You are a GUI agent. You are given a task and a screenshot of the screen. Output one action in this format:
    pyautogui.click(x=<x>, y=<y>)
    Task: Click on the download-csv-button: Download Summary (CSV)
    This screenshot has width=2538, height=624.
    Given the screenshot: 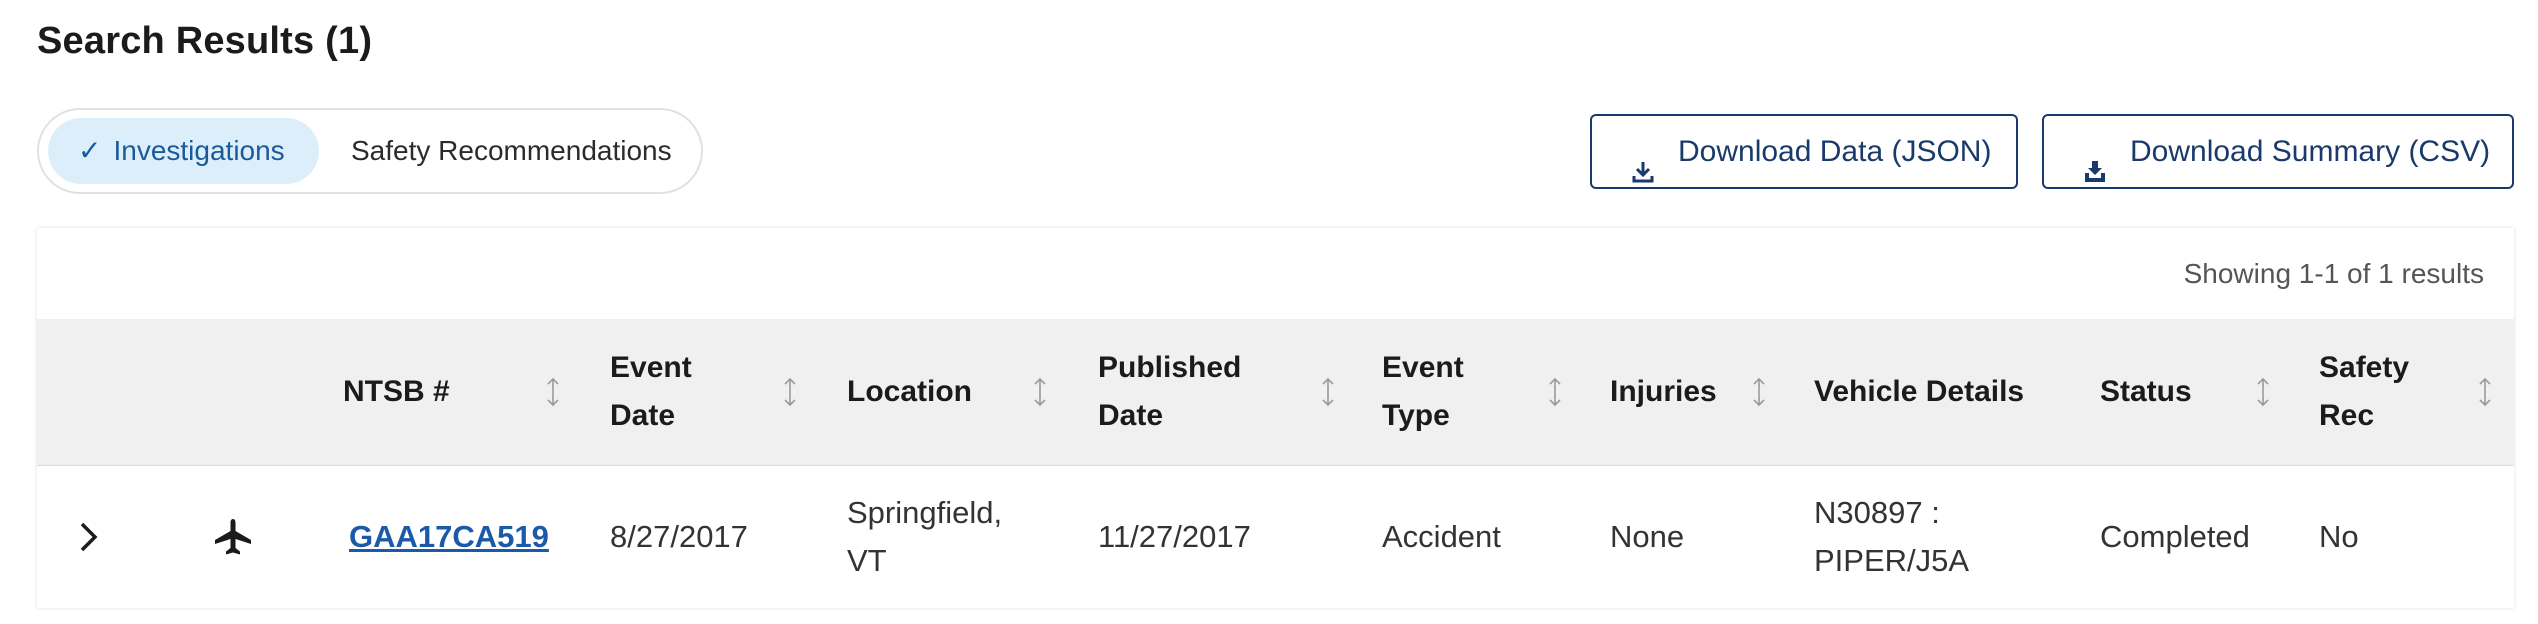 What is the action you would take?
    pyautogui.click(x=2278, y=151)
    